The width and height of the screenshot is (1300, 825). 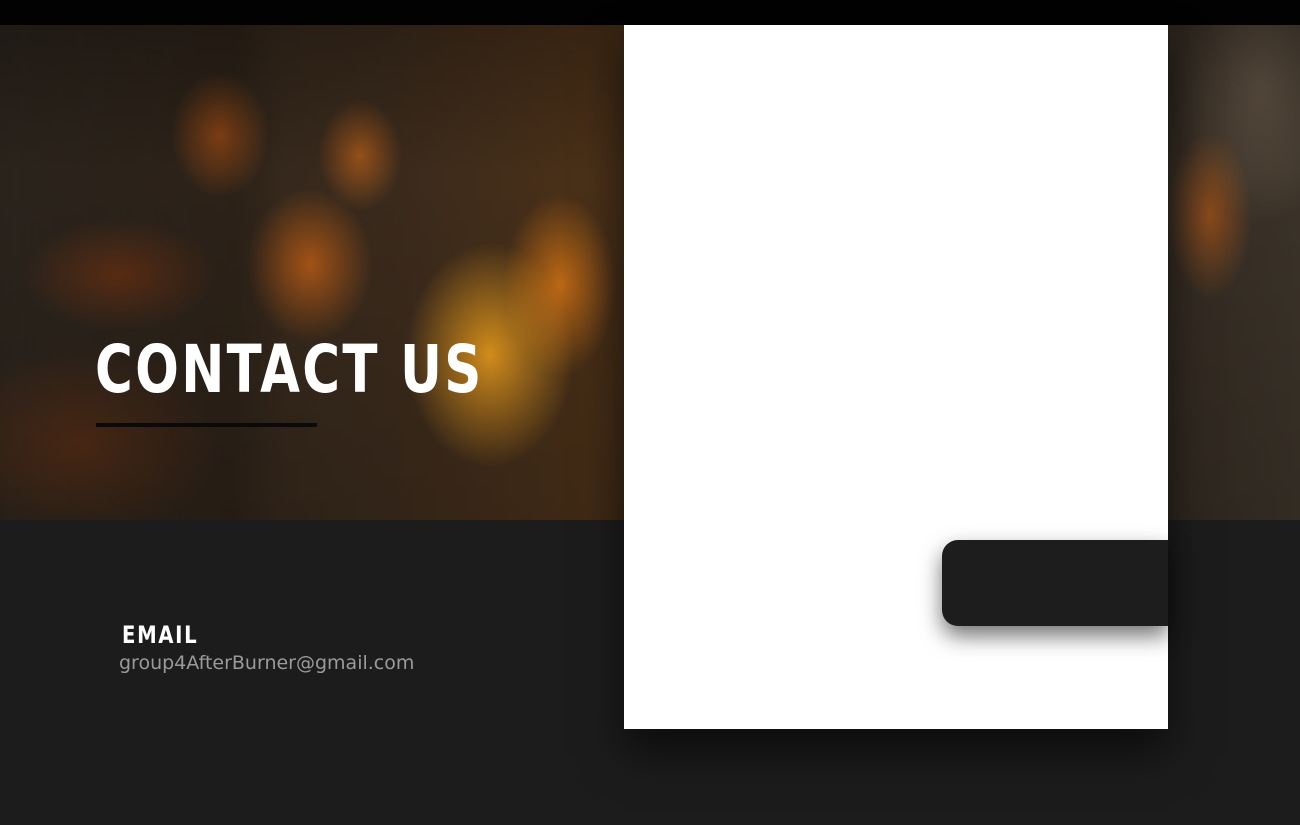 What do you see at coordinates (267, 663) in the screenshot?
I see `email-address: group4AfterBurner@gmail.com` at bounding box center [267, 663].